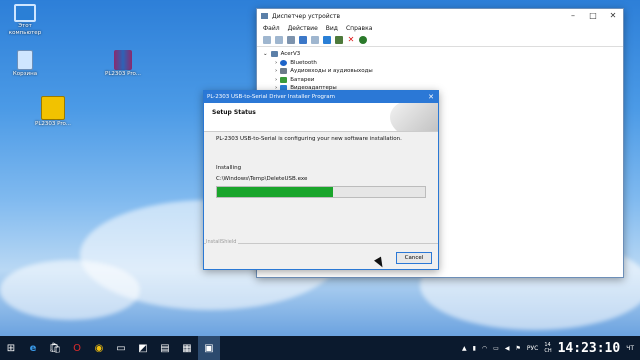 This screenshot has height=360, width=640. Describe the element at coordinates (274, 54) in the screenshot. I see `computer-icon` at that location.